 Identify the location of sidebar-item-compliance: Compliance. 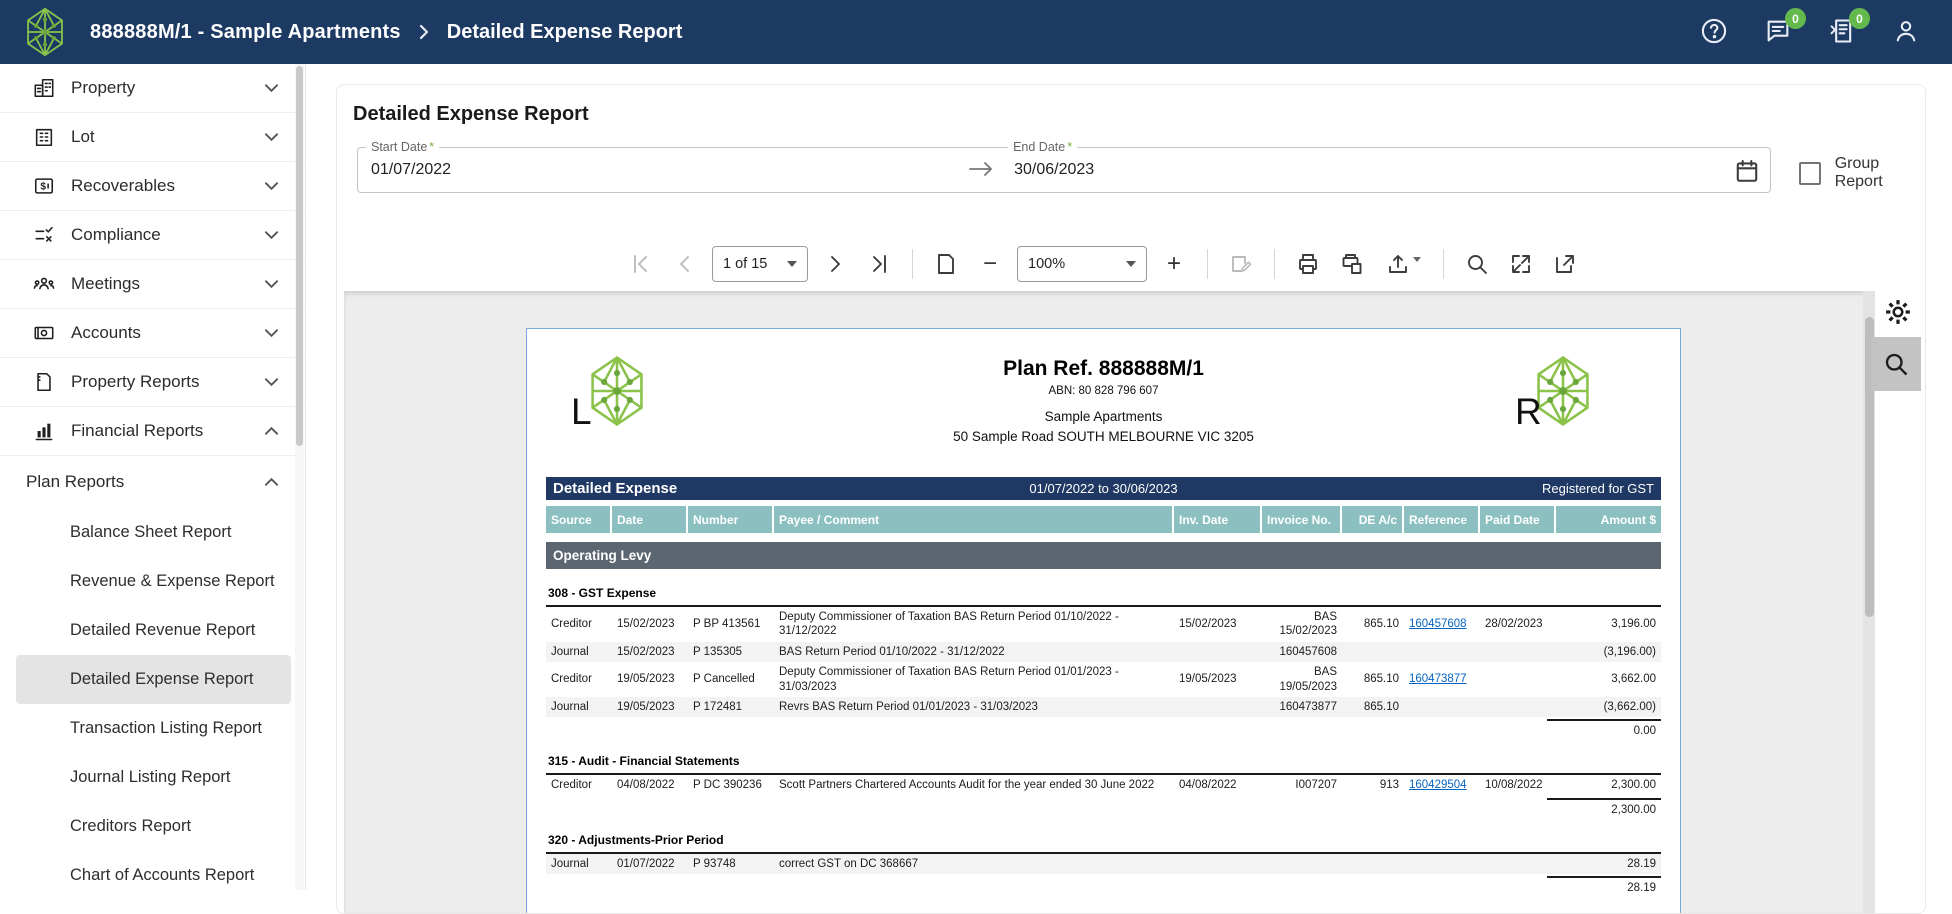
(152, 235).